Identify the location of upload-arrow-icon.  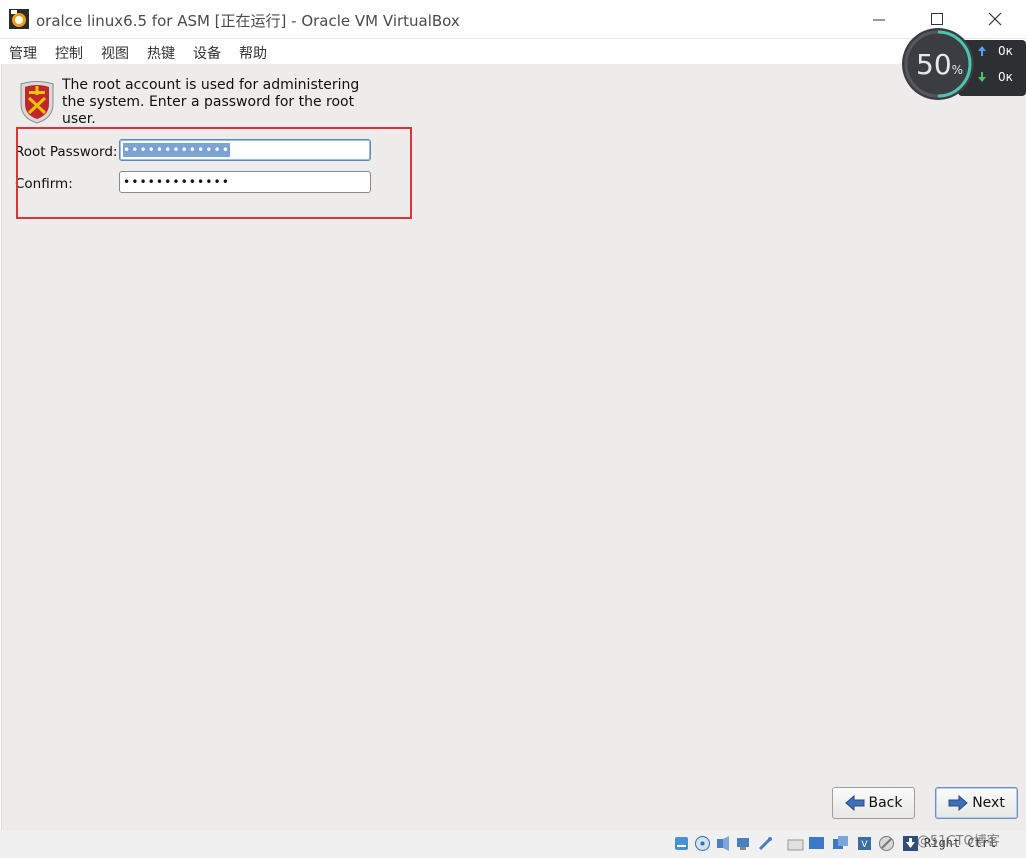
(982, 51).